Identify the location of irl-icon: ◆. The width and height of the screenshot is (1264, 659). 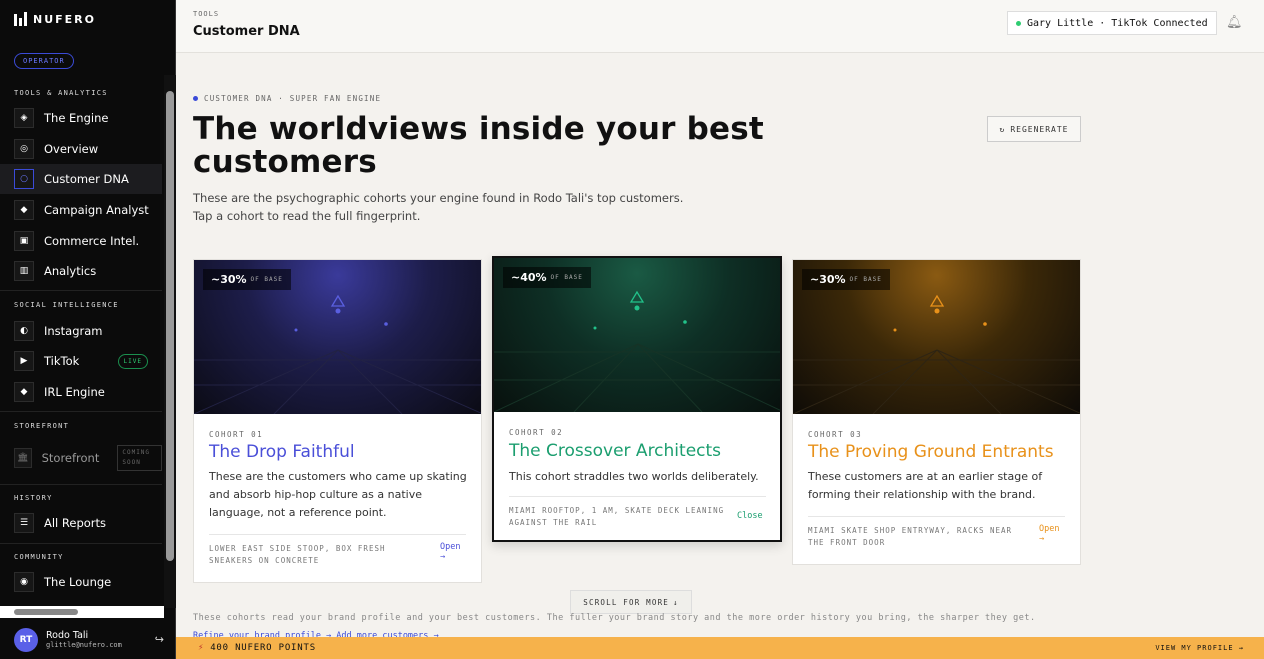
(24, 392).